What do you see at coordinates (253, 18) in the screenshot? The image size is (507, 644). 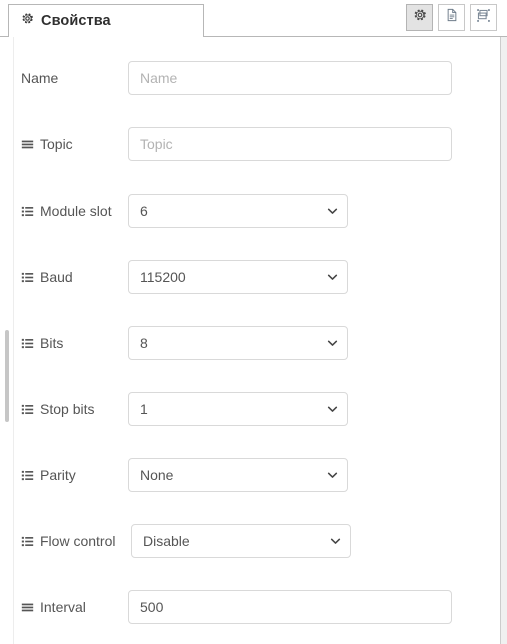 I see `tab-strip: Свойства` at bounding box center [253, 18].